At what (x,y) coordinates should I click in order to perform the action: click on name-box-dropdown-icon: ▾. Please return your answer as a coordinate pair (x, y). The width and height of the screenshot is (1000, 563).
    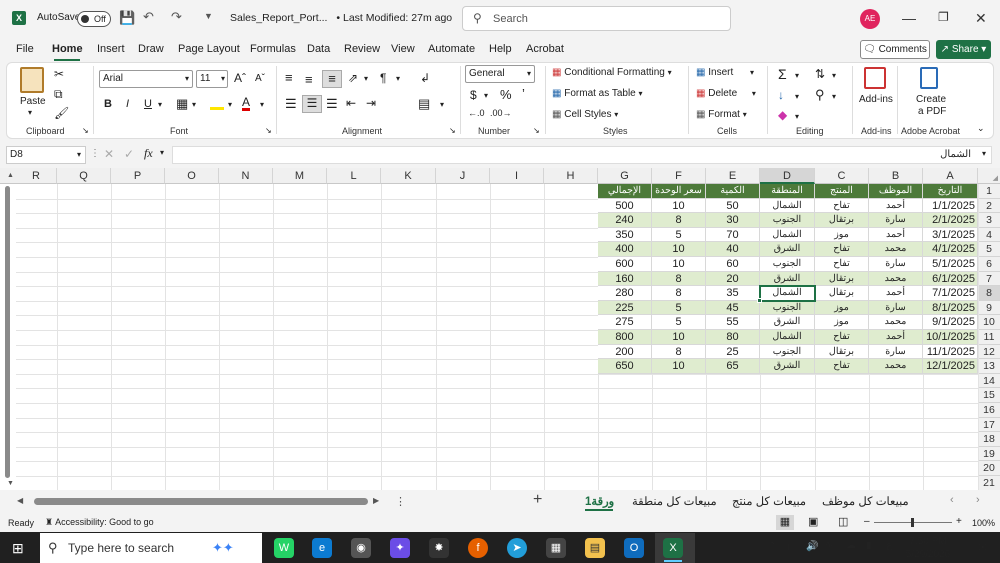
    Looking at the image, I should click on (79, 155).